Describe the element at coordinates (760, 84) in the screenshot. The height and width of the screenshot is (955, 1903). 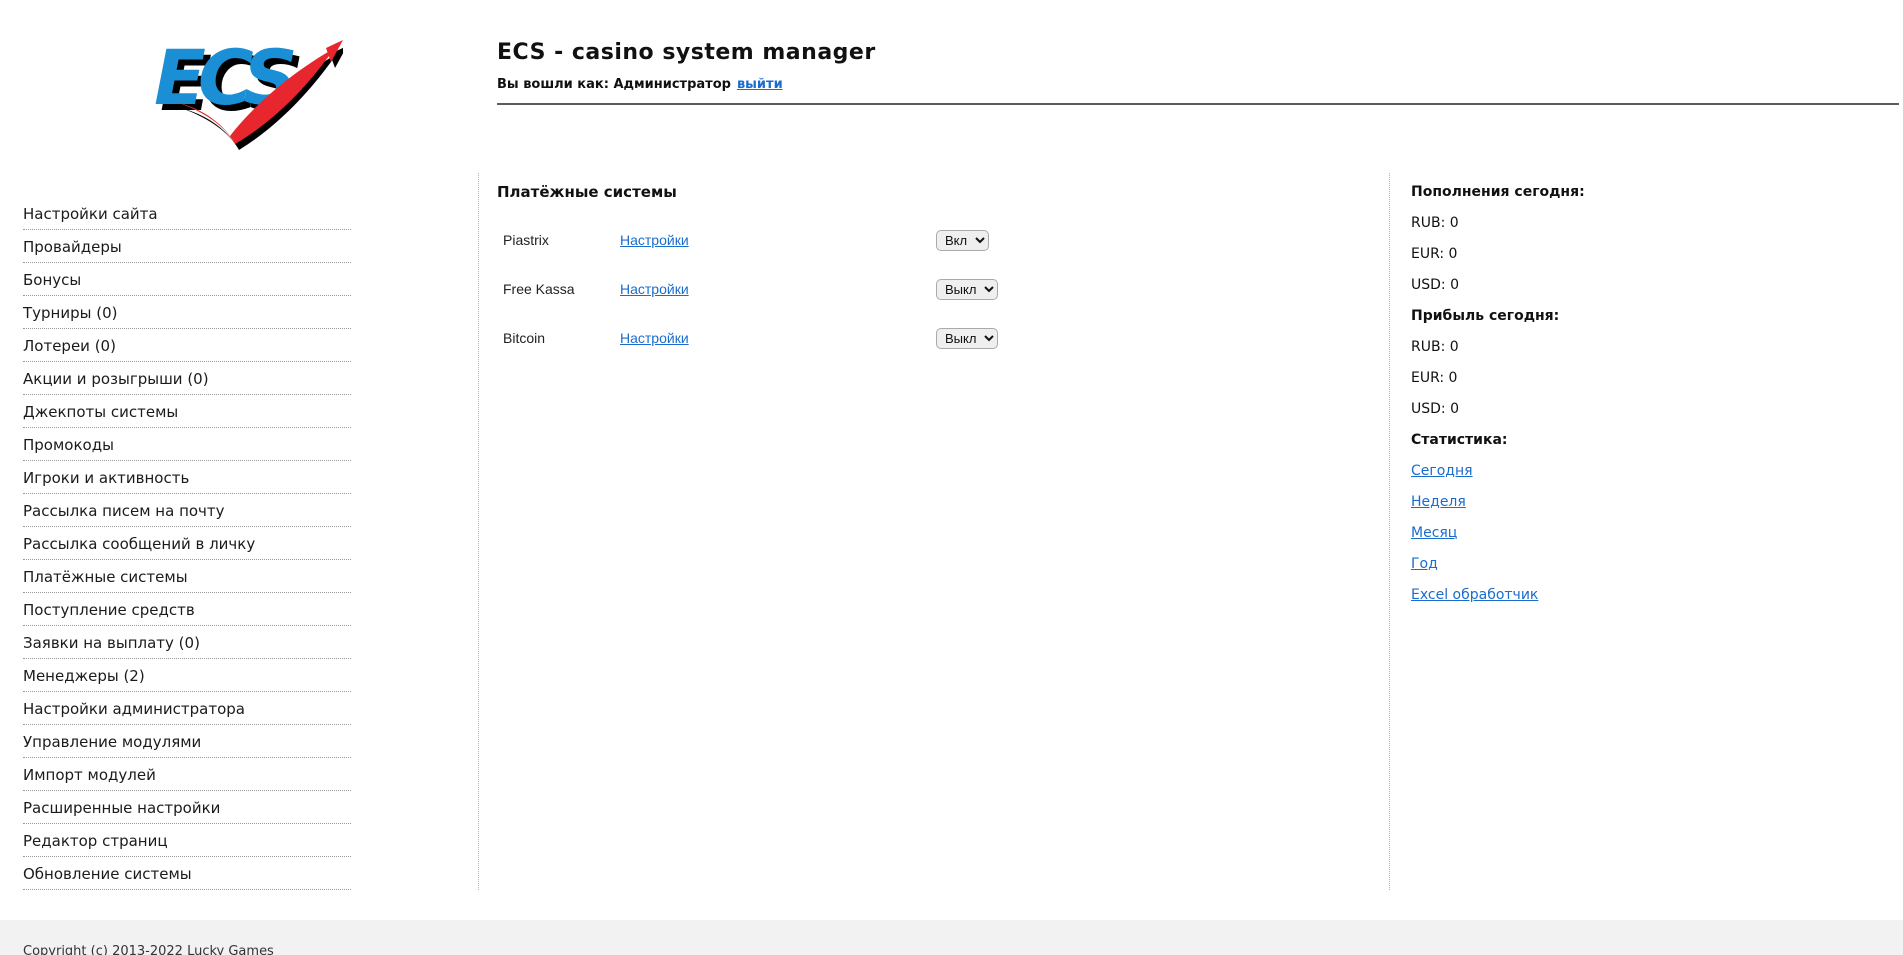
I see `logout-link: выйти` at that location.